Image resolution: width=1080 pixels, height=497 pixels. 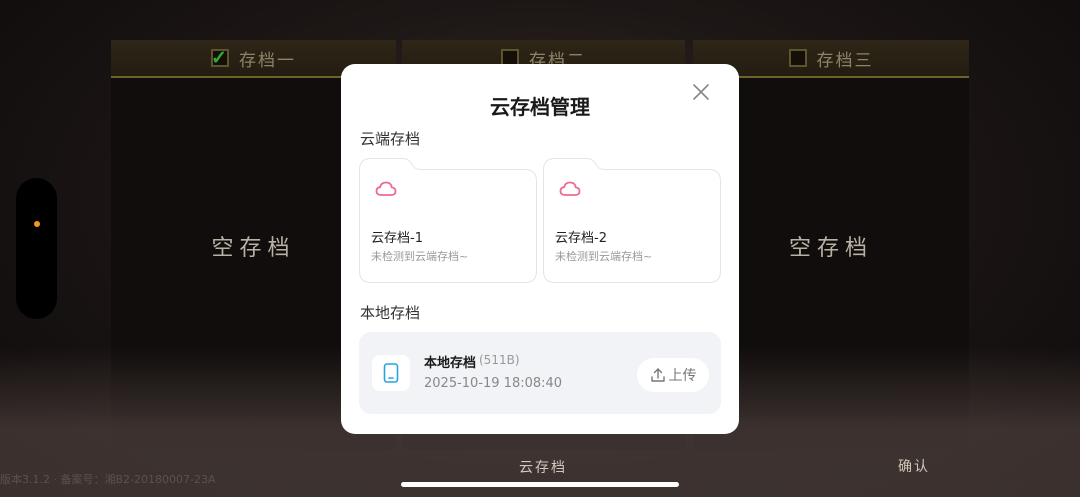 I want to click on cloud-section-label: 云端存档, so click(x=390, y=139).